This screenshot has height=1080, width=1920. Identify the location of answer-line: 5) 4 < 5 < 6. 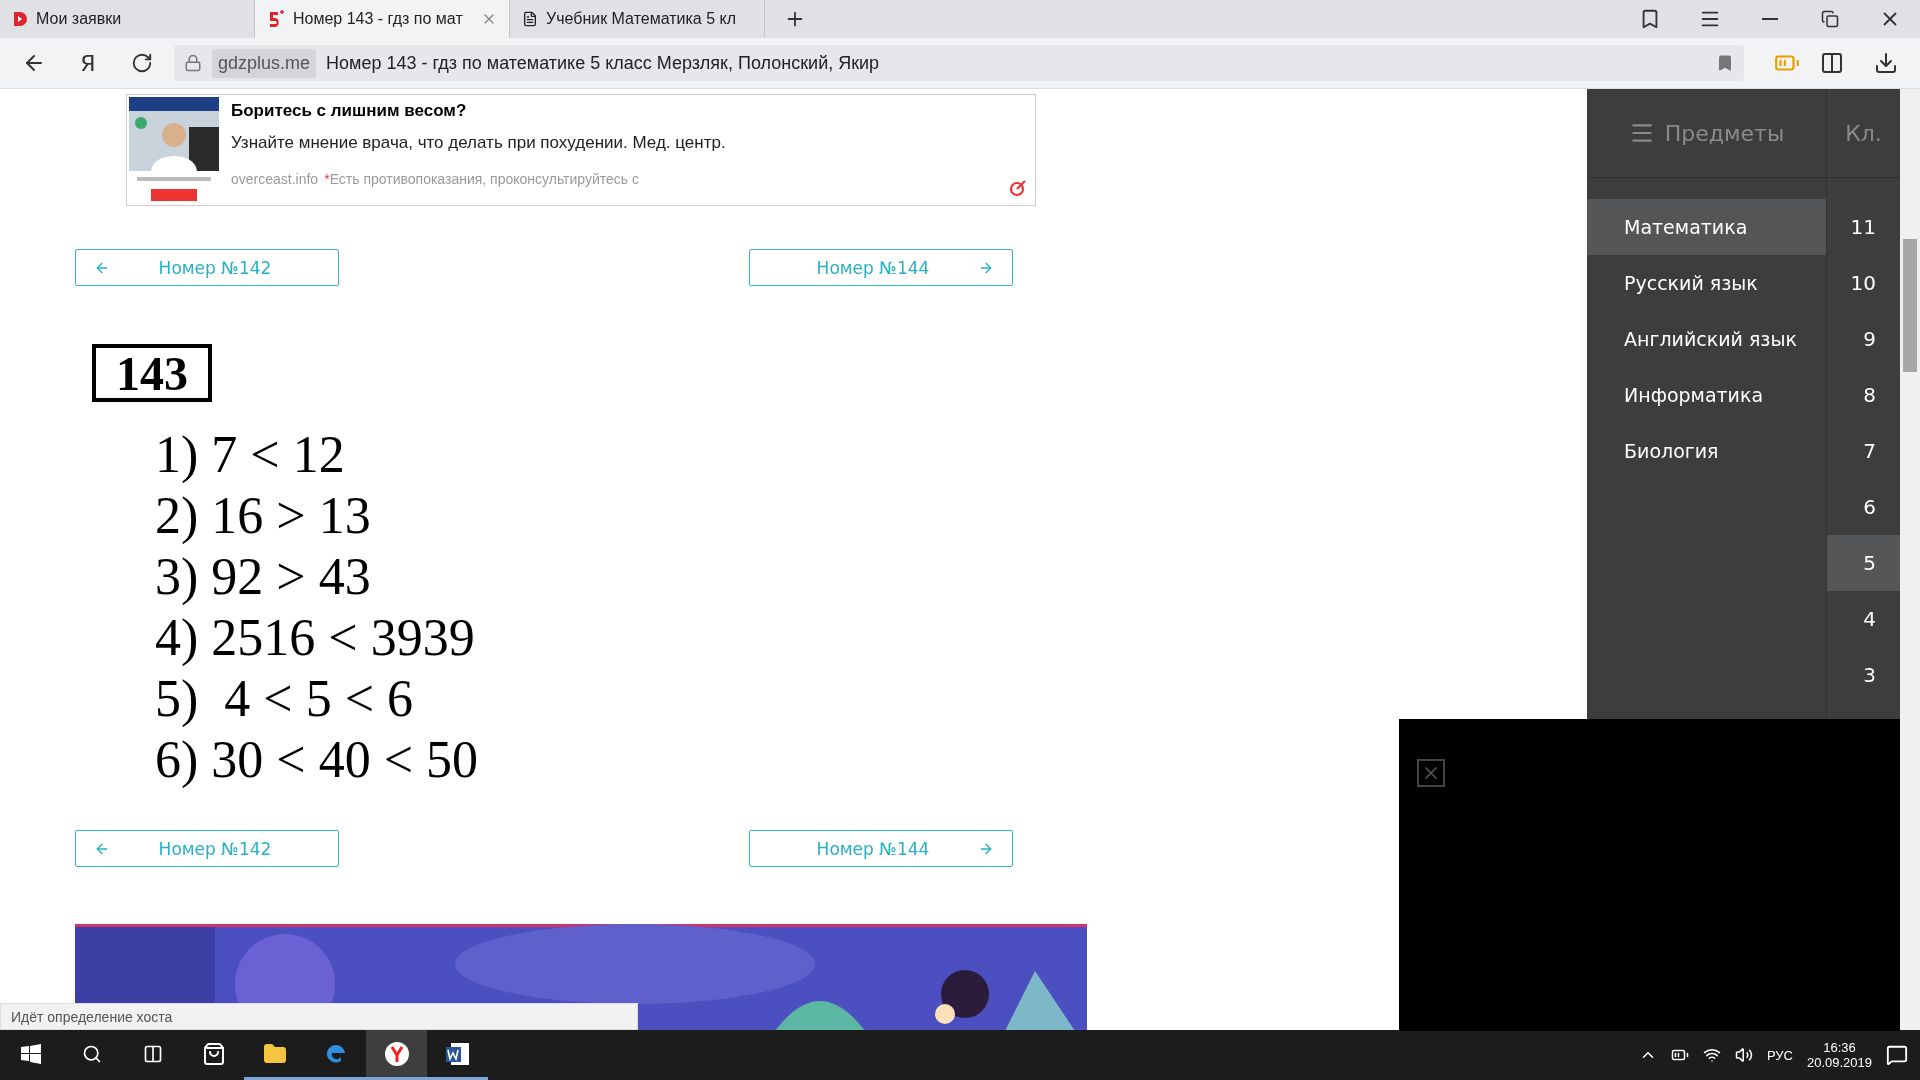
(284, 699).